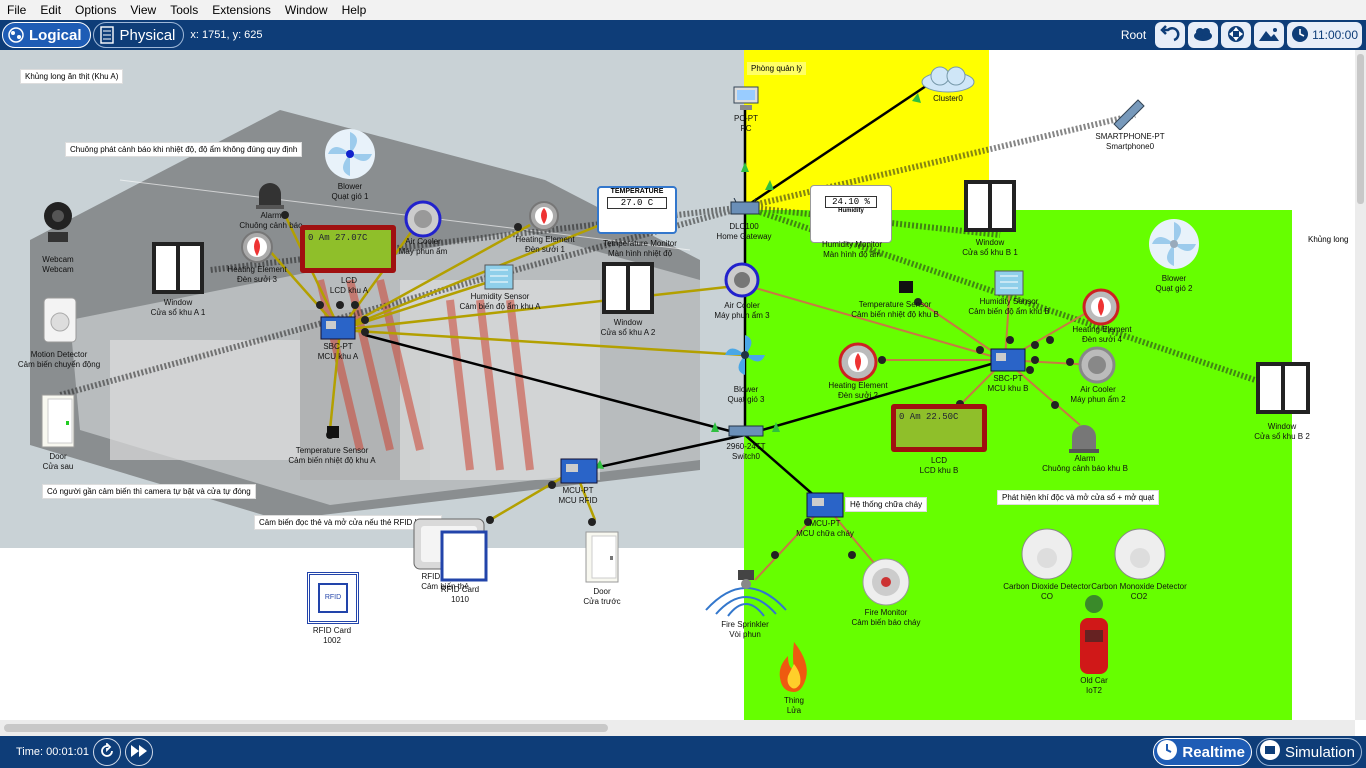  Describe the element at coordinates (886, 583) in the screenshot. I see `fire-monitor` at that location.